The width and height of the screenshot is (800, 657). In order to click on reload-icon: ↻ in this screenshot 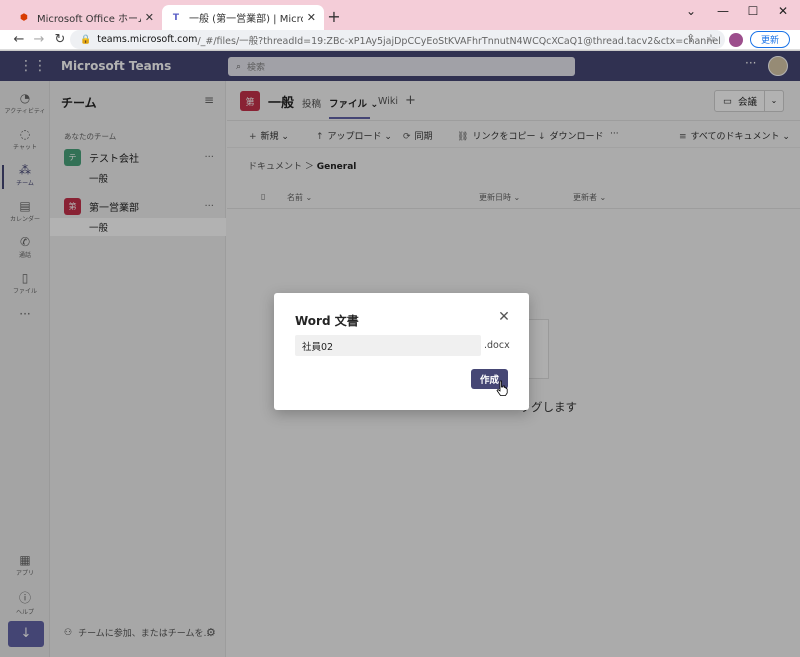, I will do `click(60, 40)`.